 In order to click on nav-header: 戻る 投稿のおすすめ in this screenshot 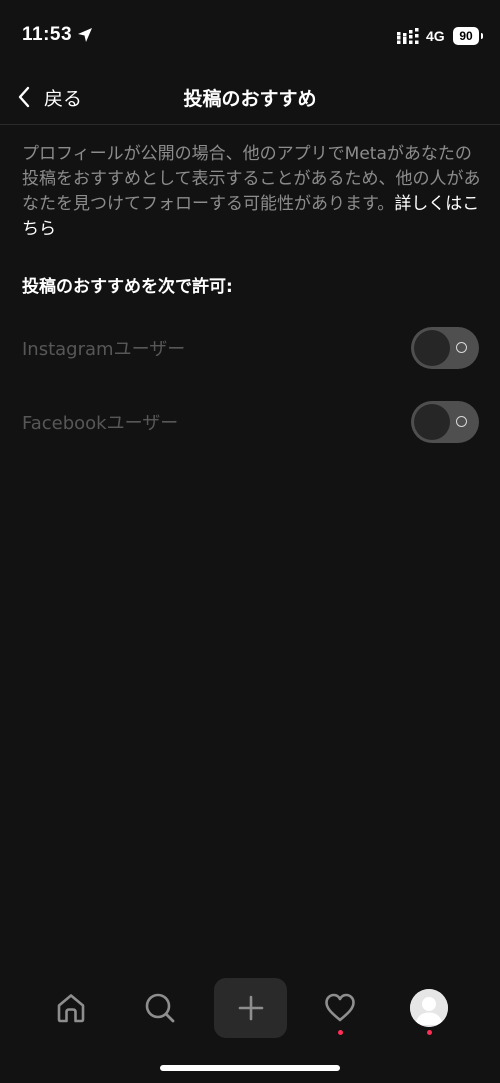, I will do `click(250, 97)`.